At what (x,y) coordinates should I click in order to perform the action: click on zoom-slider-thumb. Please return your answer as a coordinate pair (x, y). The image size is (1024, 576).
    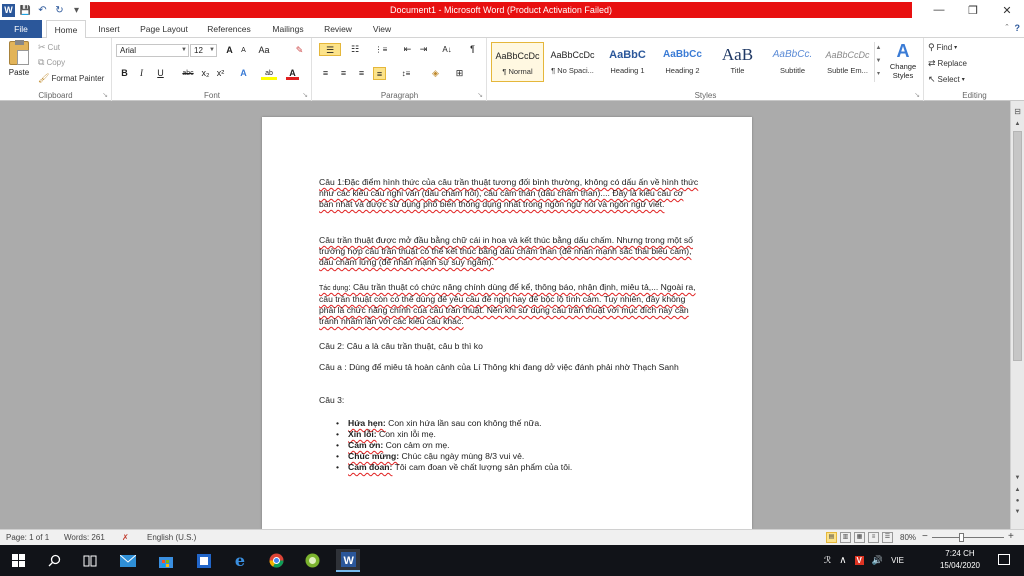
    Looking at the image, I should click on (961, 537).